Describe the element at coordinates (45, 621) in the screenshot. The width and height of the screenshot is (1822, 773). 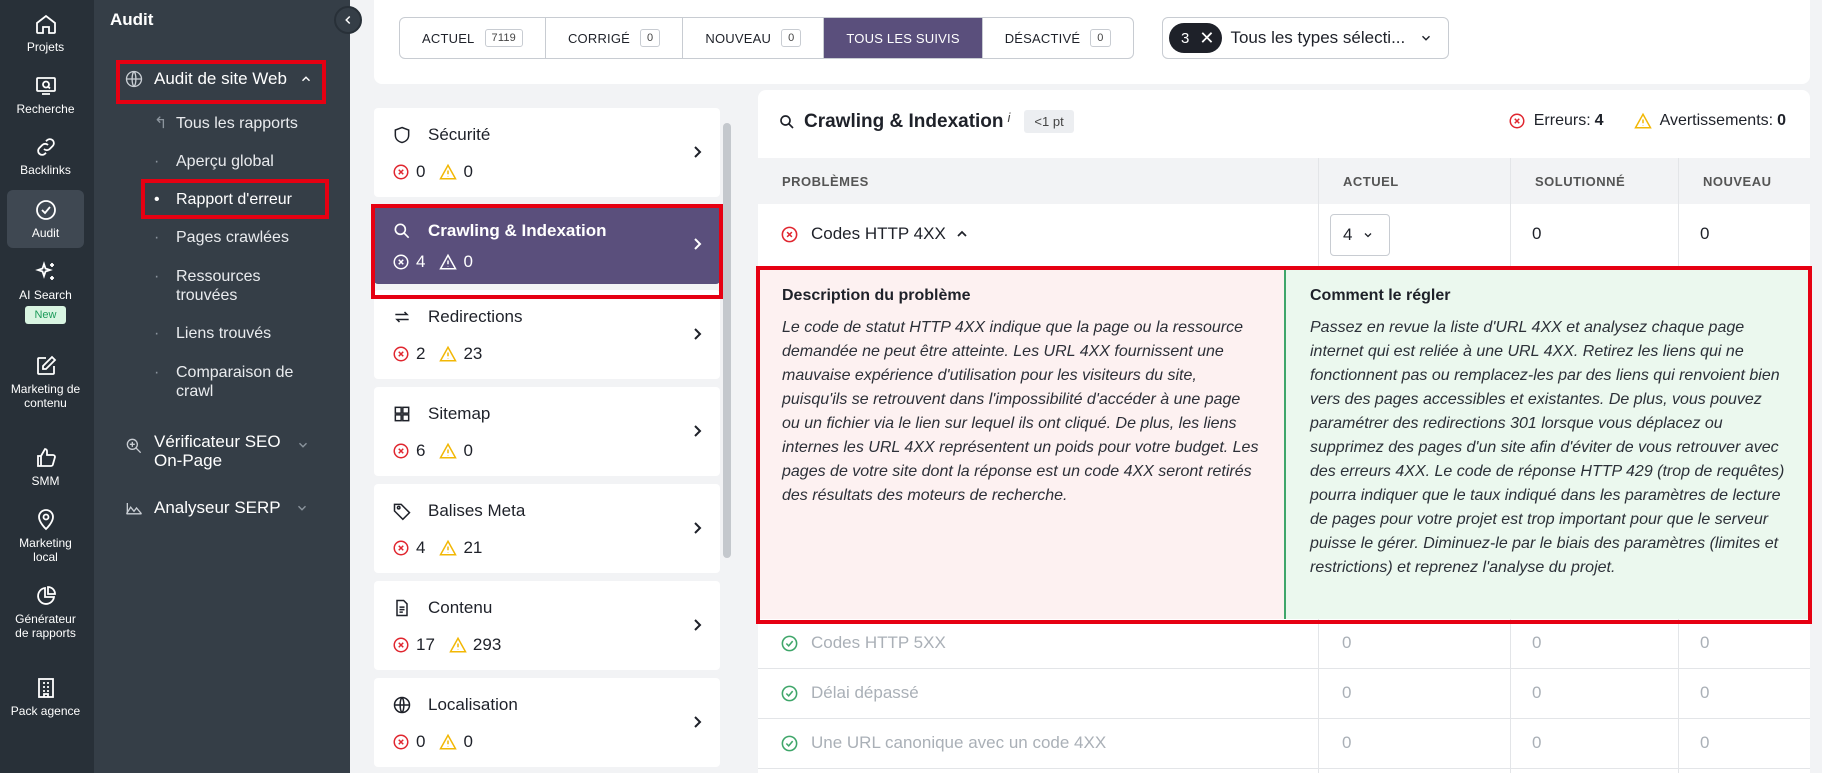
I see `rail-item-generateur-rapports: Générateur de rapports` at that location.